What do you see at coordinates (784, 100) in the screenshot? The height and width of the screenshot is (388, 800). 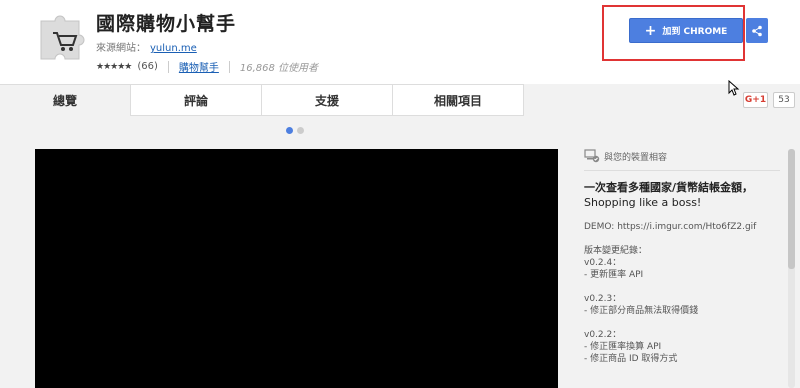 I see `gplus-count: 53` at bounding box center [784, 100].